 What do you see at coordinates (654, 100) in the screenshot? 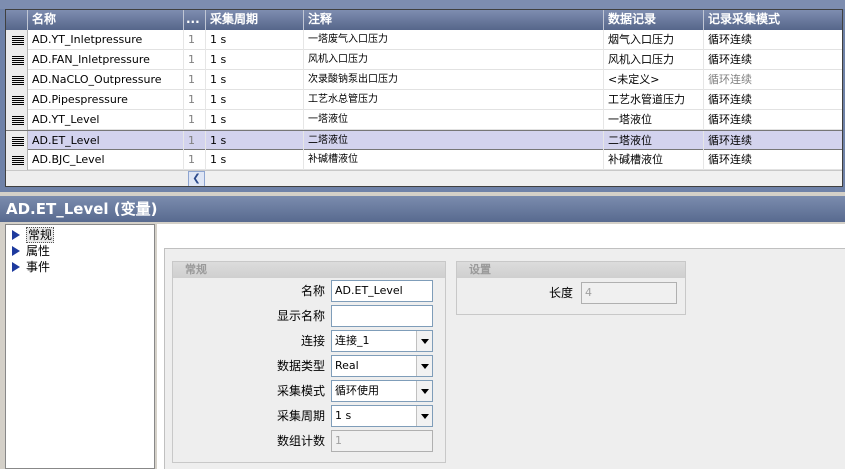
I see `cell-log: 工艺水管道压力` at bounding box center [654, 100].